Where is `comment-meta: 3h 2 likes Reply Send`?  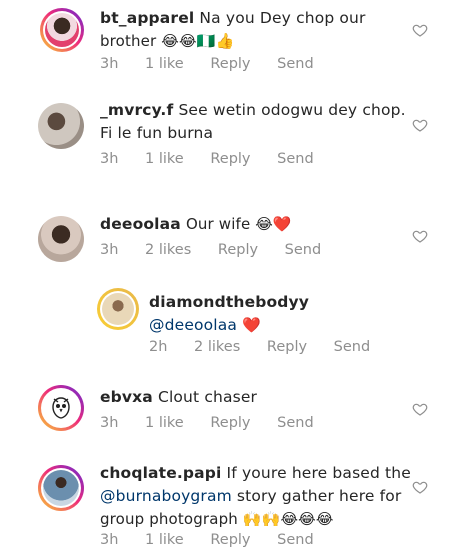 comment-meta: 3h 2 likes Reply Send is located at coordinates (221, 250).